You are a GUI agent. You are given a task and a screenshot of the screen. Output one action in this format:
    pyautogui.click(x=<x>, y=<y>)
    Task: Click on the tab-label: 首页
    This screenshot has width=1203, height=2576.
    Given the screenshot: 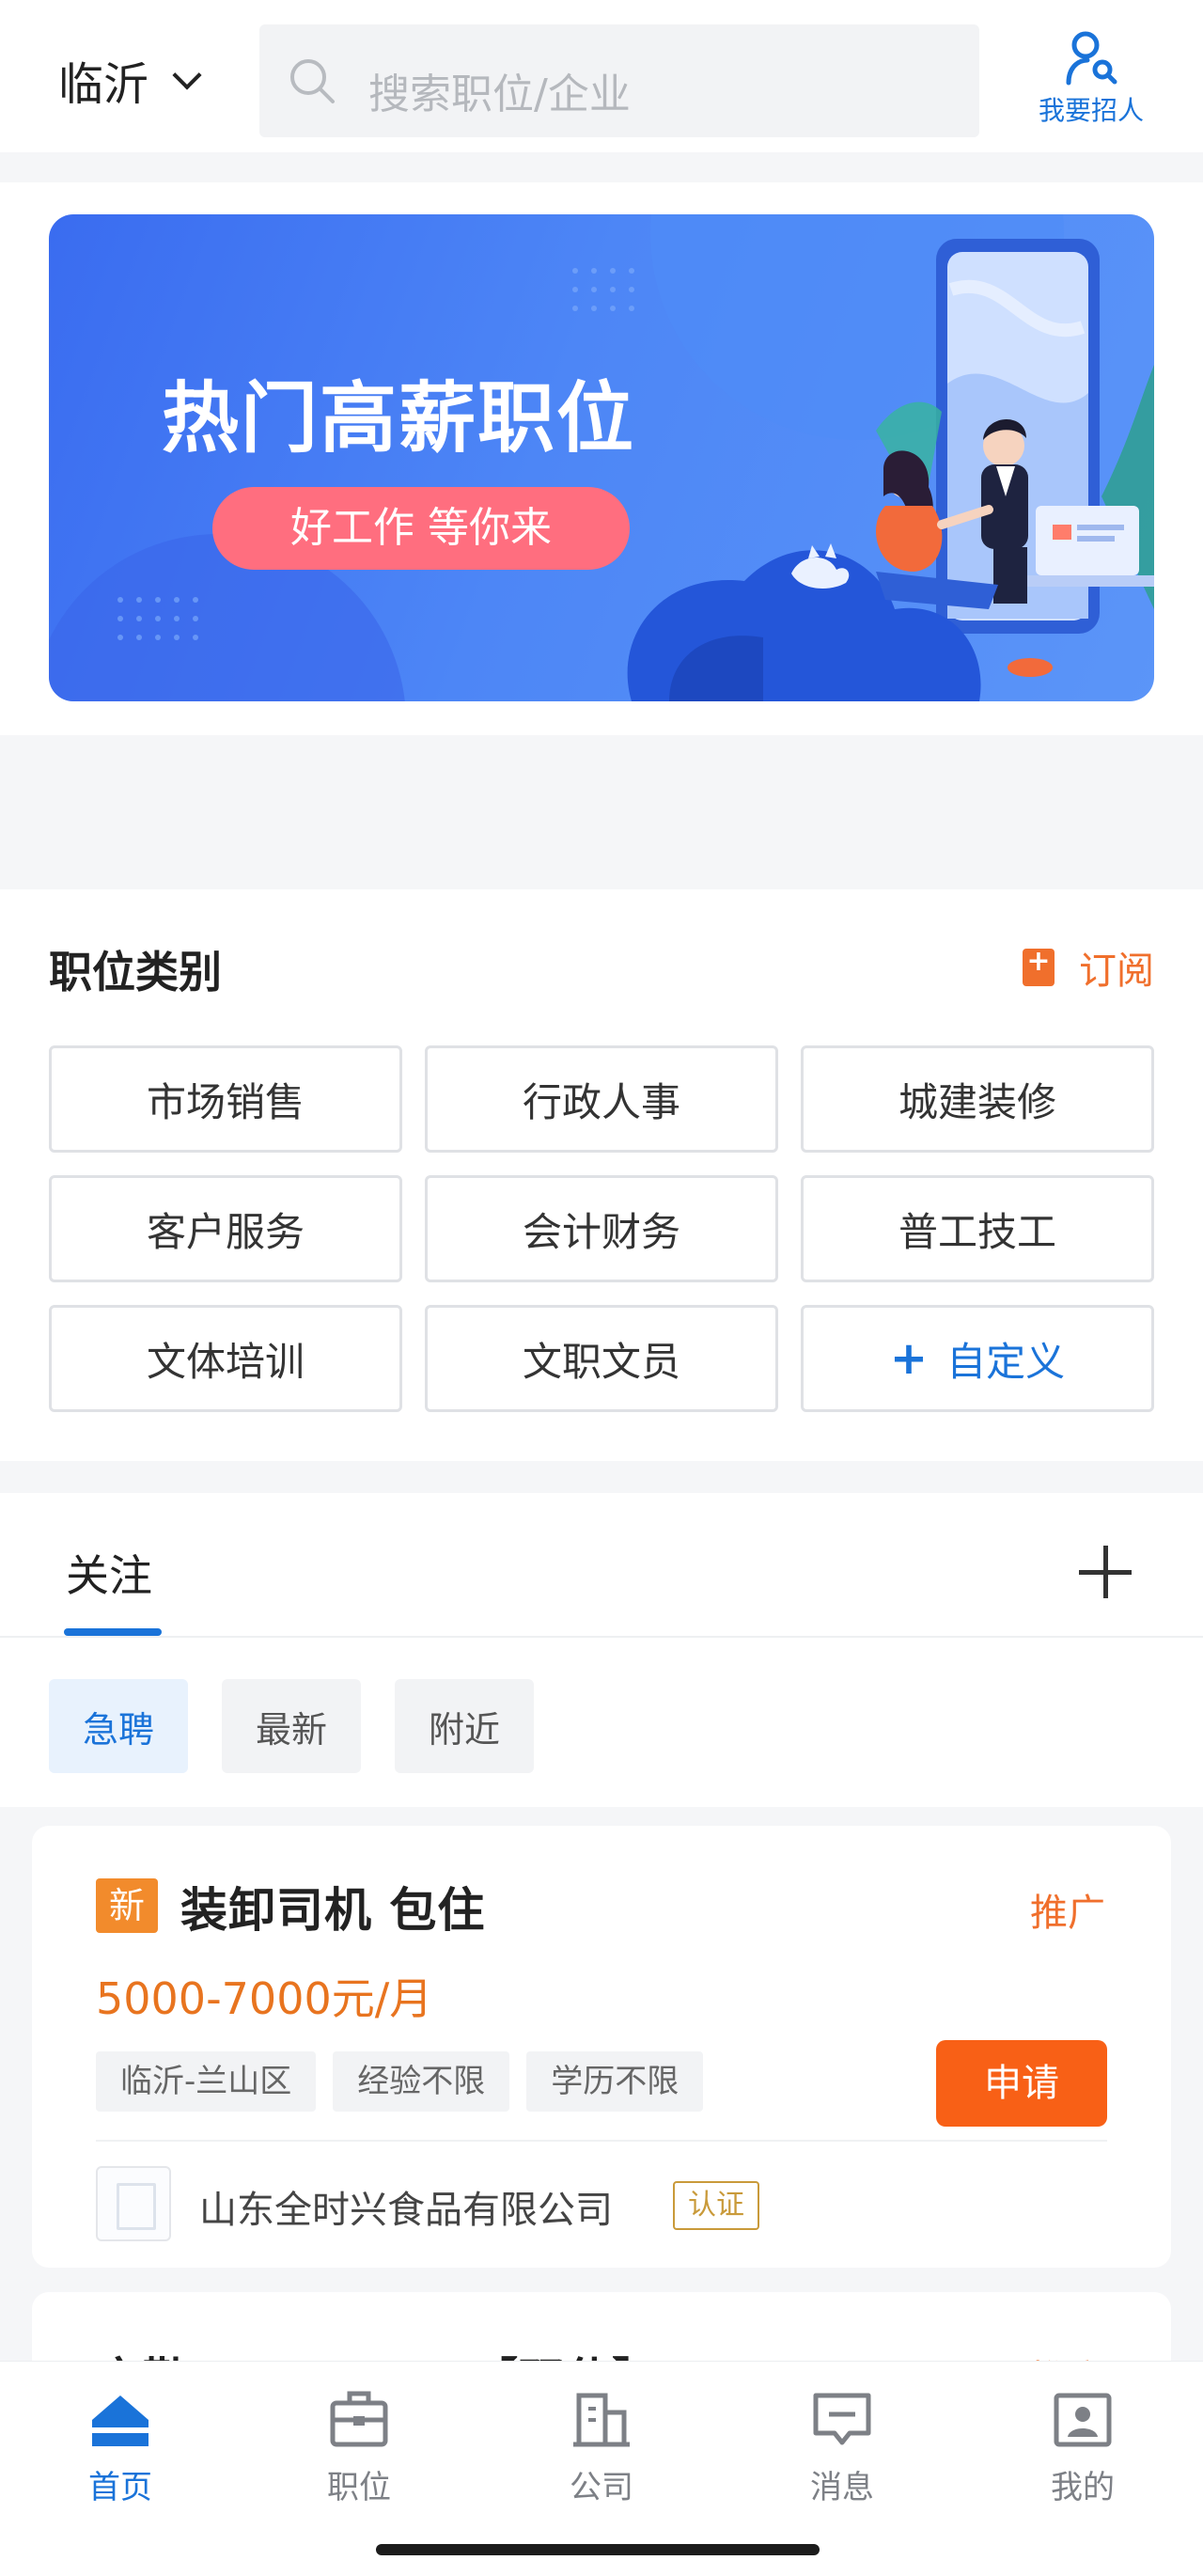 What is the action you would take?
    pyautogui.click(x=120, y=2488)
    